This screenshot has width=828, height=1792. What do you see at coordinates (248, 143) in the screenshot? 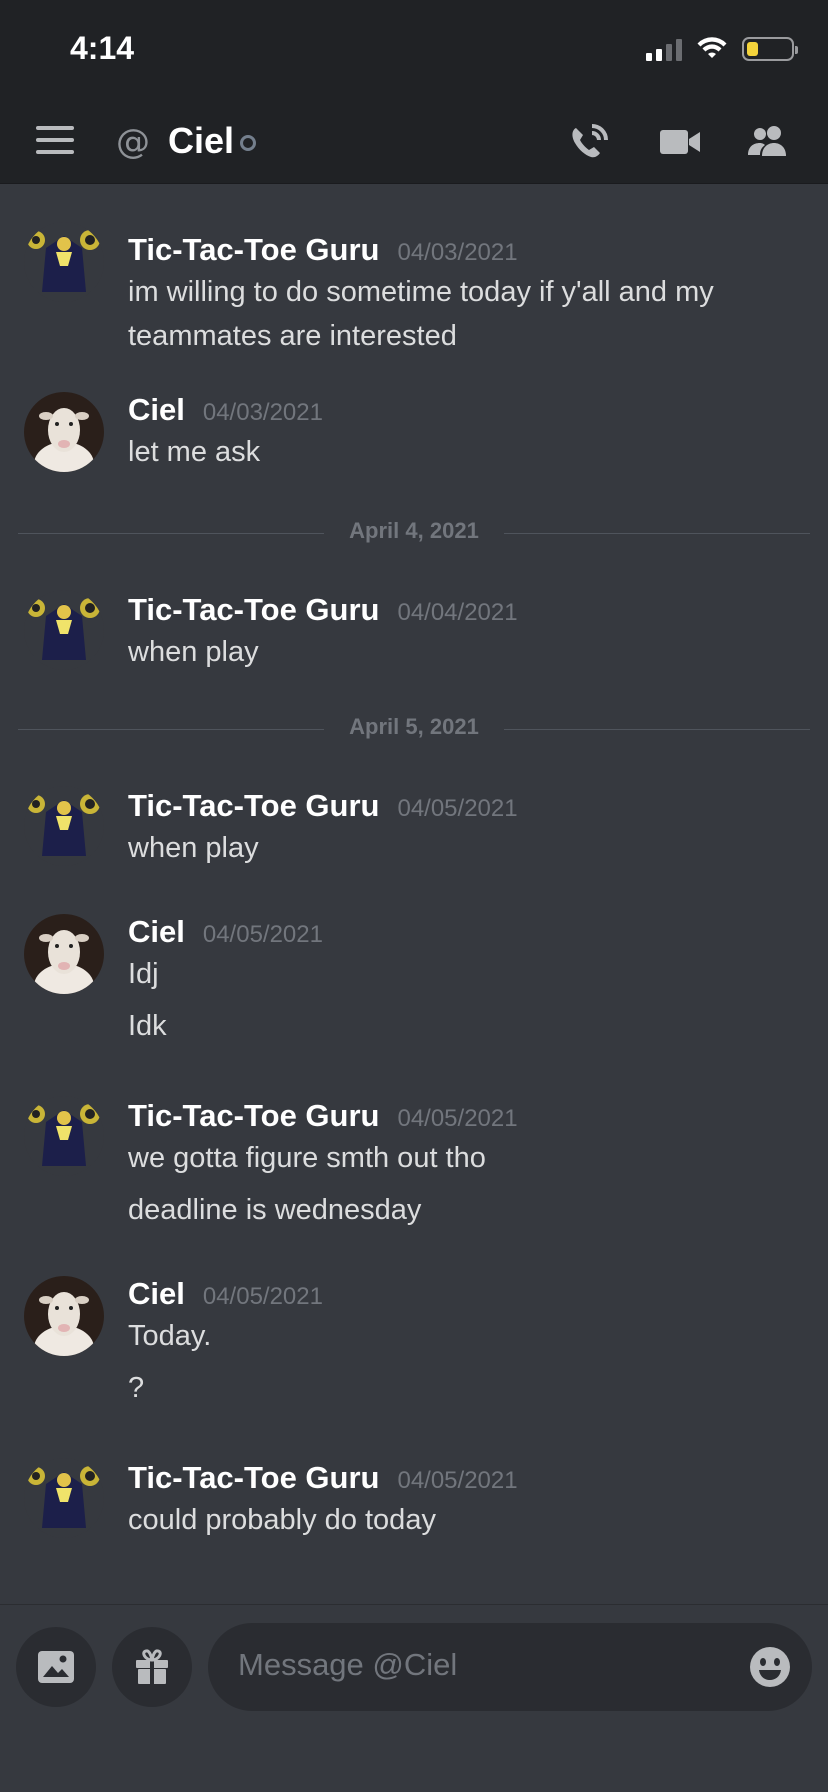
I see `offline-status-icon` at bounding box center [248, 143].